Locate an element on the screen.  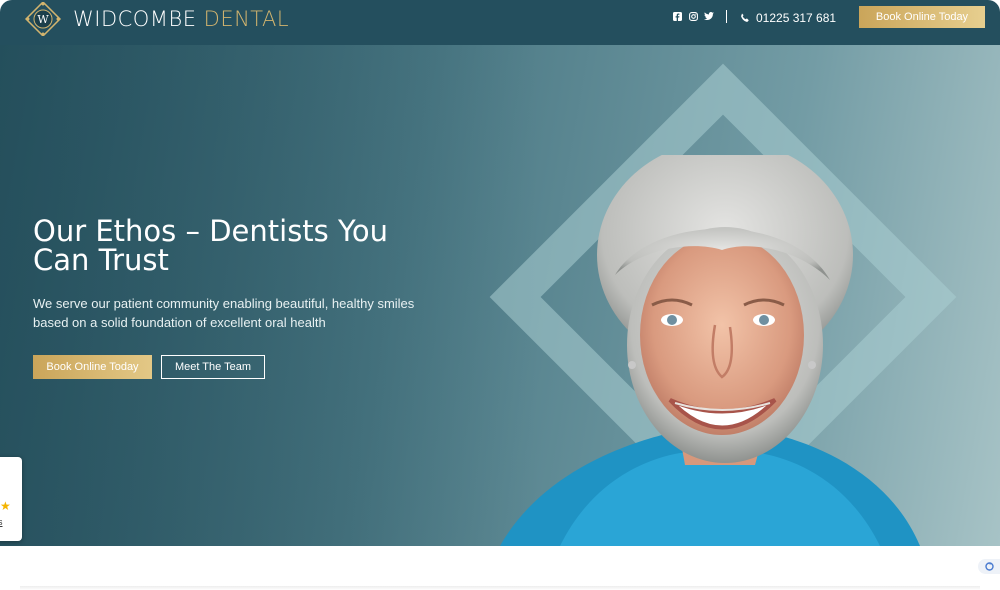
logo-letter: W is located at coordinates (43, 19).